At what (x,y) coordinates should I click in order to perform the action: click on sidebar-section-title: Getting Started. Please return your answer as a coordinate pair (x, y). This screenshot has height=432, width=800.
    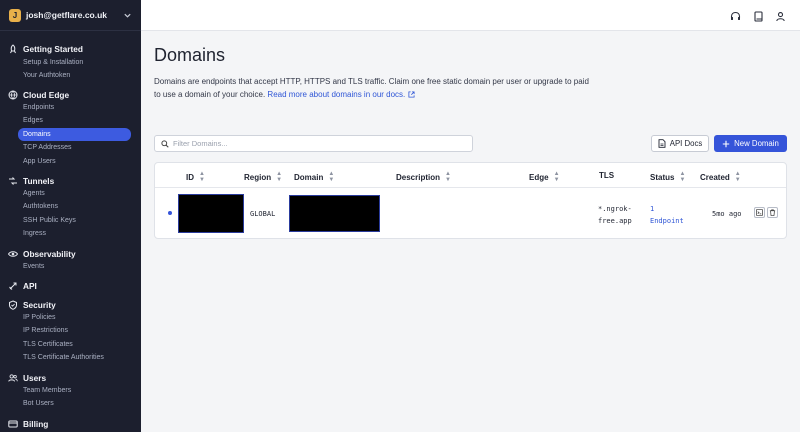
    Looking at the image, I should click on (53, 48).